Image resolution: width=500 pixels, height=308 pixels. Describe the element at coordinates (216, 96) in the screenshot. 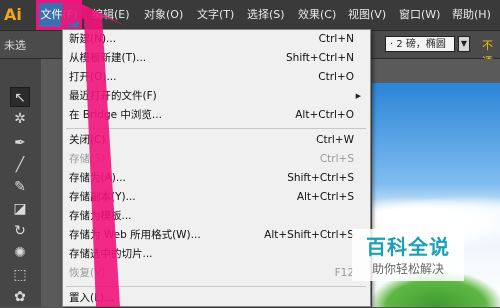

I see `menu-item-open-recent: 最近打开的文件(F) ▶` at that location.